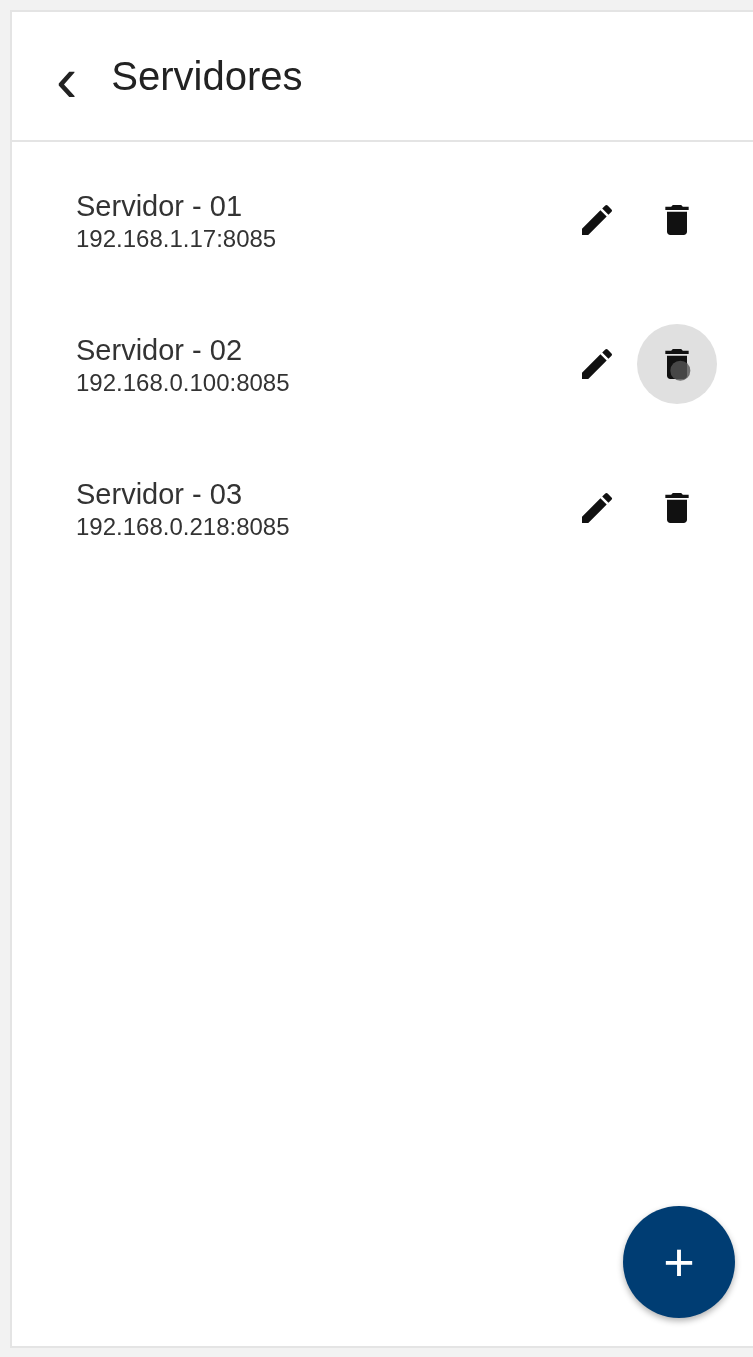 The width and height of the screenshot is (753, 1357). What do you see at coordinates (67, 79) in the screenshot?
I see `back-button: ‹` at bounding box center [67, 79].